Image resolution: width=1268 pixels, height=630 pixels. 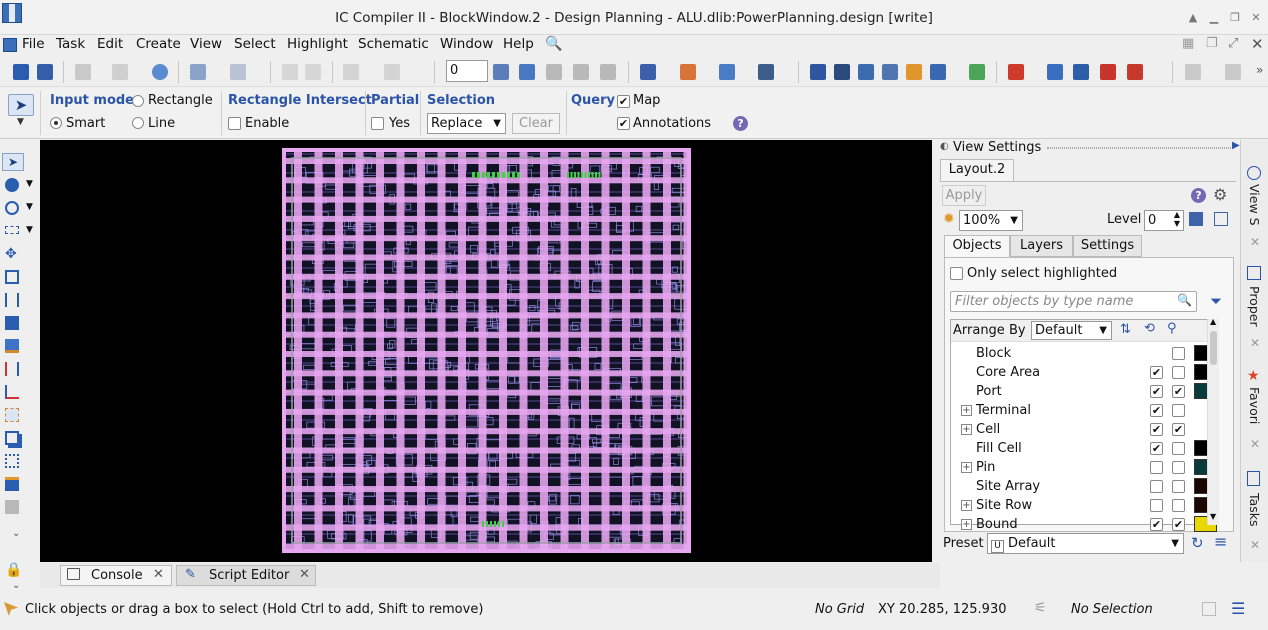 I want to click on panel-collapse-icon: ▶, so click(x=1236, y=145).